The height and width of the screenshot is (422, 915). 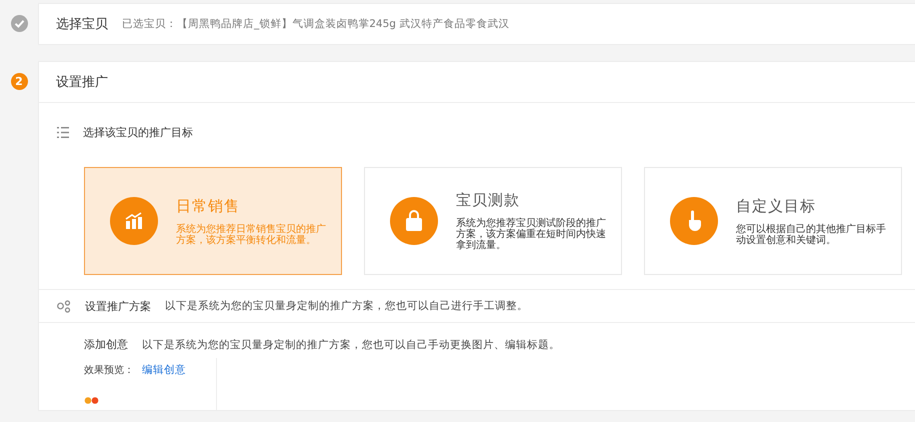 I want to click on goal-card: 宝贝测款 系统为您推荐宝贝测试阶段的推广方案，该方案偏重在短时间内快速拿到流量。, so click(x=493, y=221).